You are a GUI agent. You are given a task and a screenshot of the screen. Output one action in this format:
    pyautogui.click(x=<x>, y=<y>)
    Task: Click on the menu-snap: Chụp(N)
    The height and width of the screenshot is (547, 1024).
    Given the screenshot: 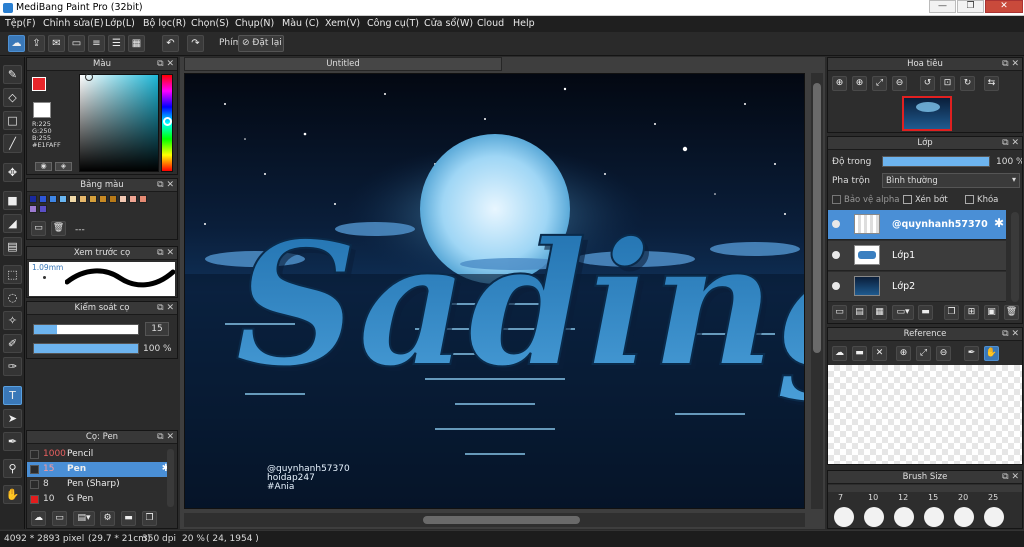 What is the action you would take?
    pyautogui.click(x=254, y=23)
    